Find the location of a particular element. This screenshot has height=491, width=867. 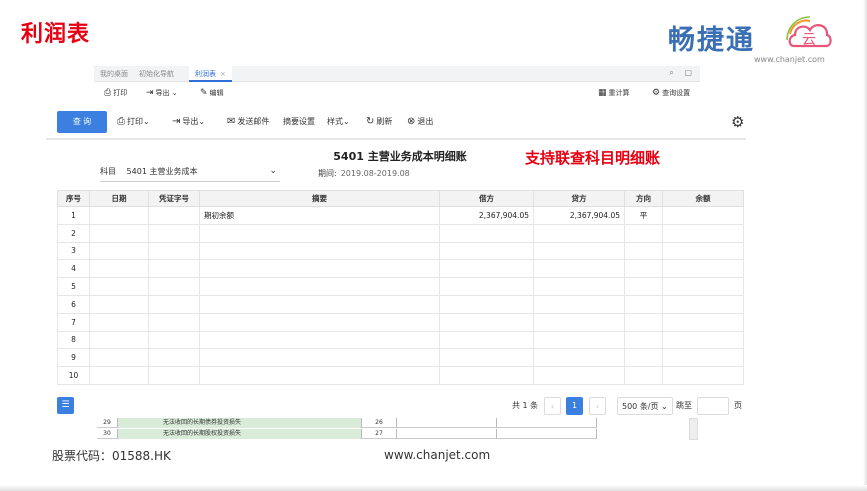

list-icon: ☰ is located at coordinates (65, 405).